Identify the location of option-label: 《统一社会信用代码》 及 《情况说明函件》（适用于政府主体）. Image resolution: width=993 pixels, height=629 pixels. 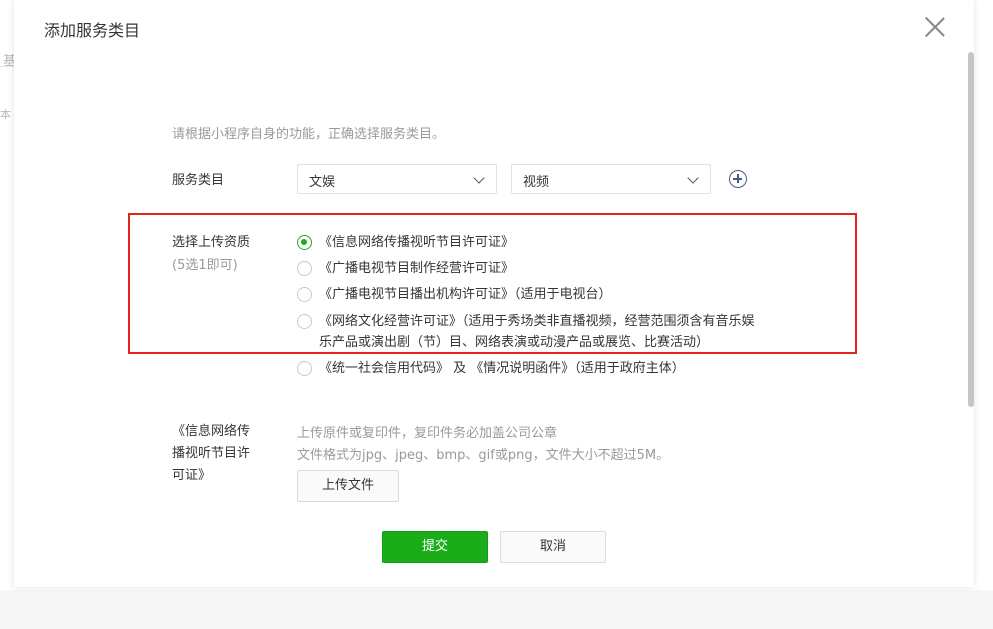
(502, 368).